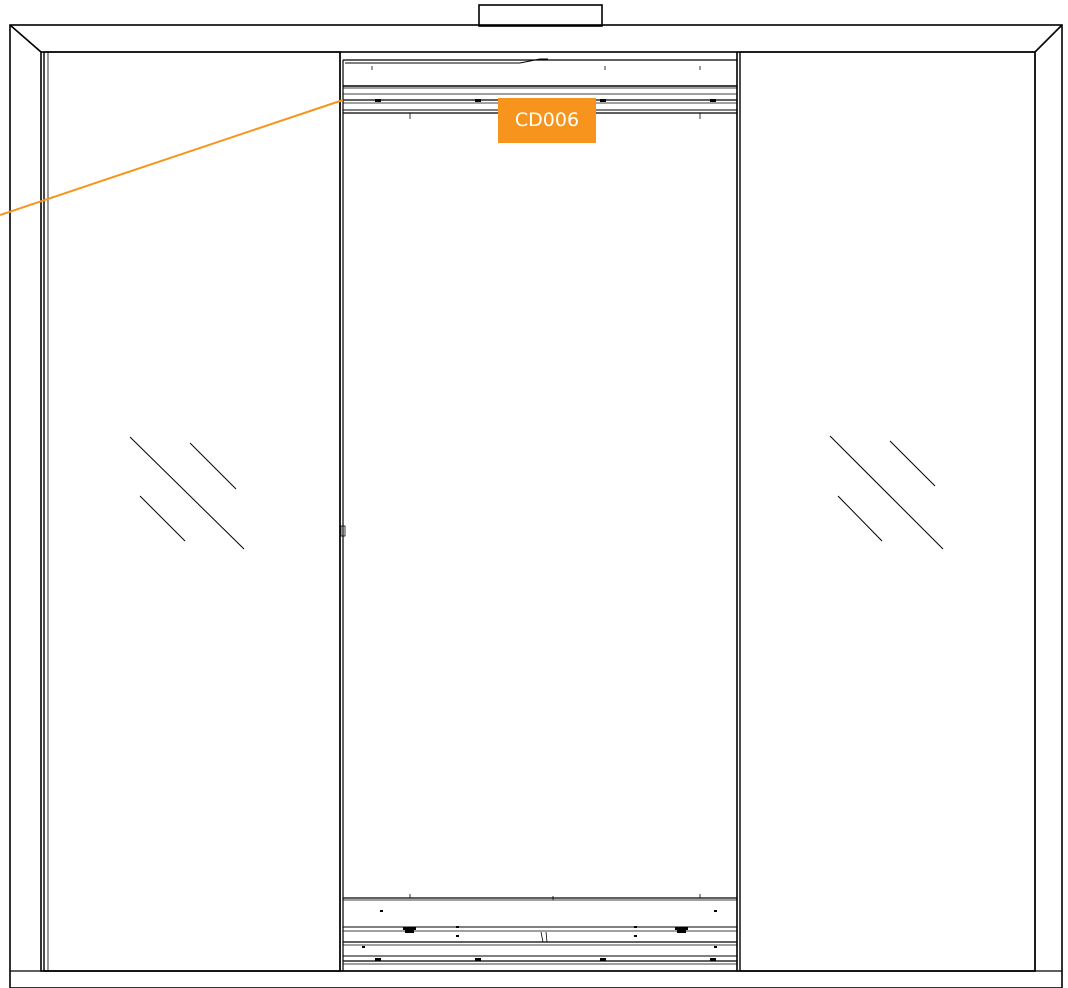 The image size is (1068, 988). I want to click on right-glass-reflection, so click(886, 492).